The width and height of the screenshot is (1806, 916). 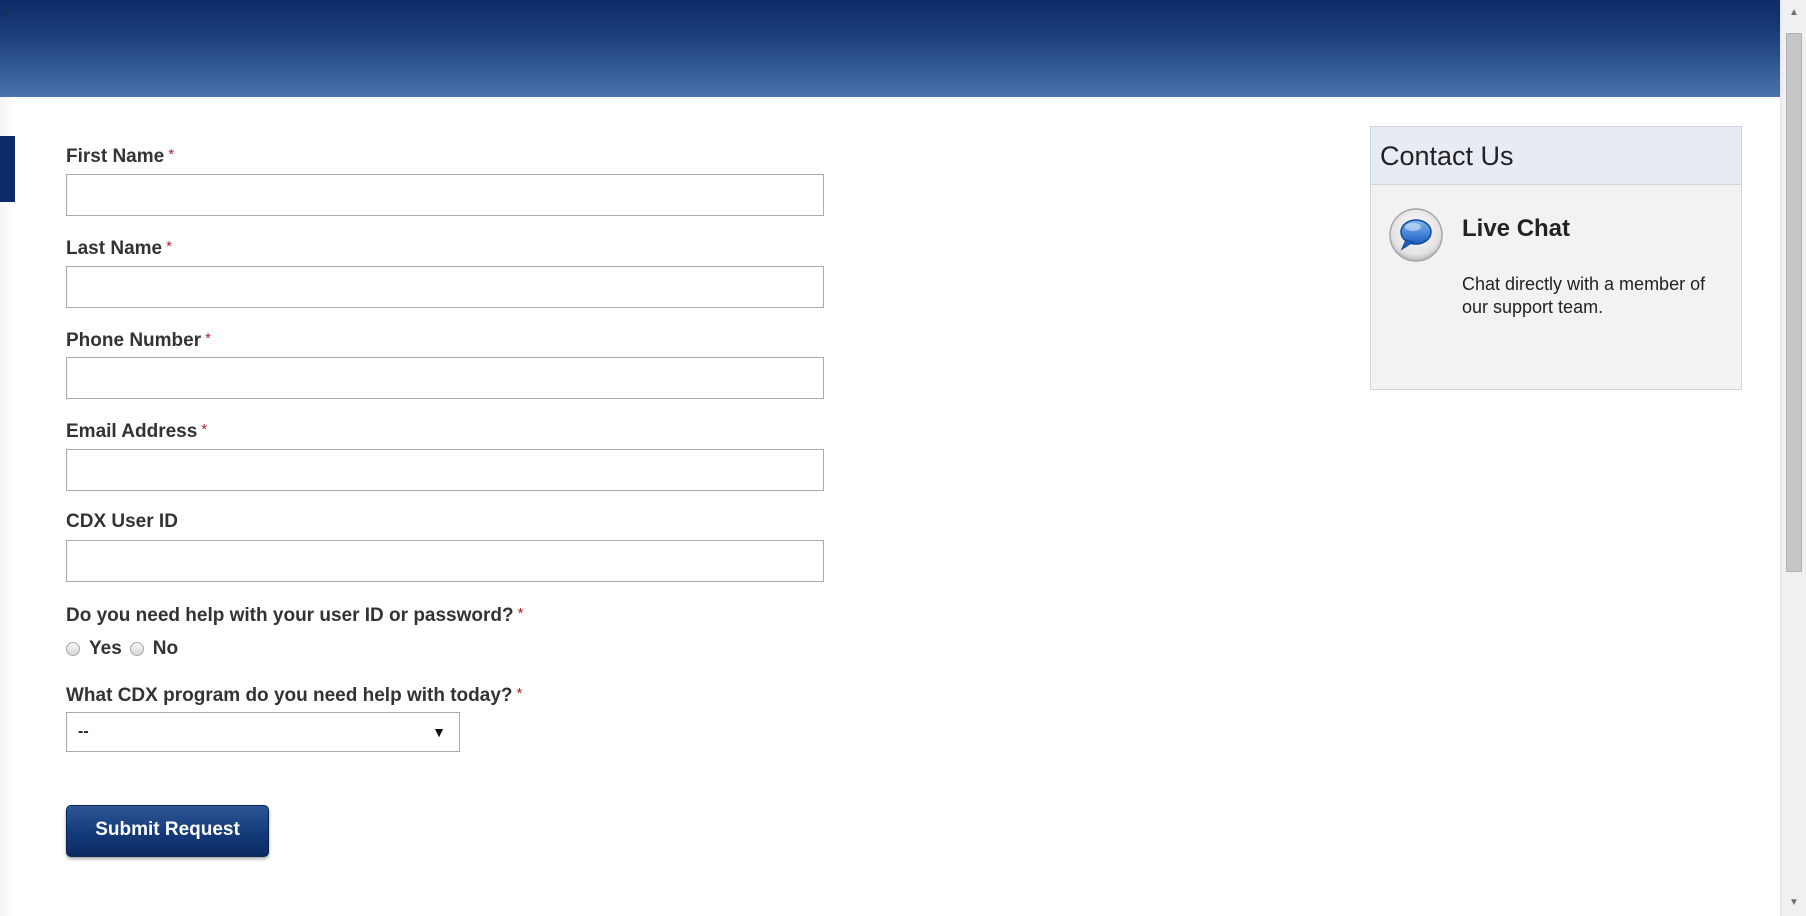 What do you see at coordinates (890, 48) in the screenshot?
I see `header-banner: >` at bounding box center [890, 48].